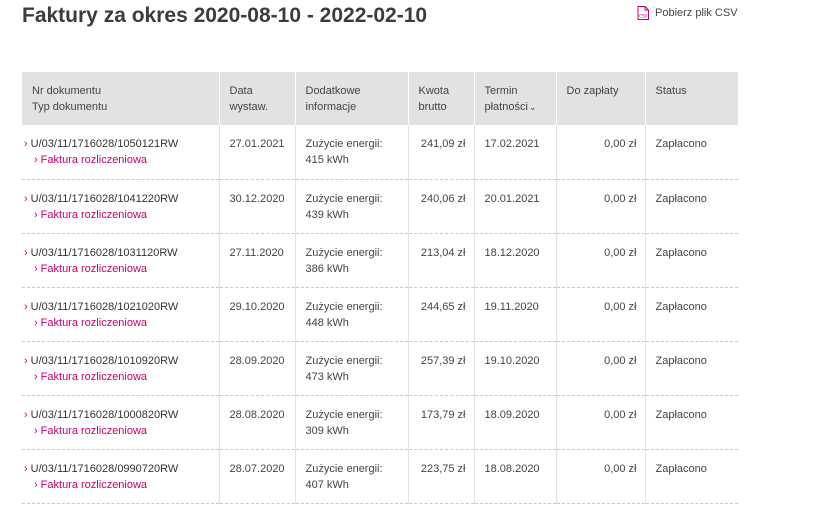 The width and height of the screenshot is (821, 526). Describe the element at coordinates (643, 16) in the screenshot. I see `svg-text: CSV` at that location.